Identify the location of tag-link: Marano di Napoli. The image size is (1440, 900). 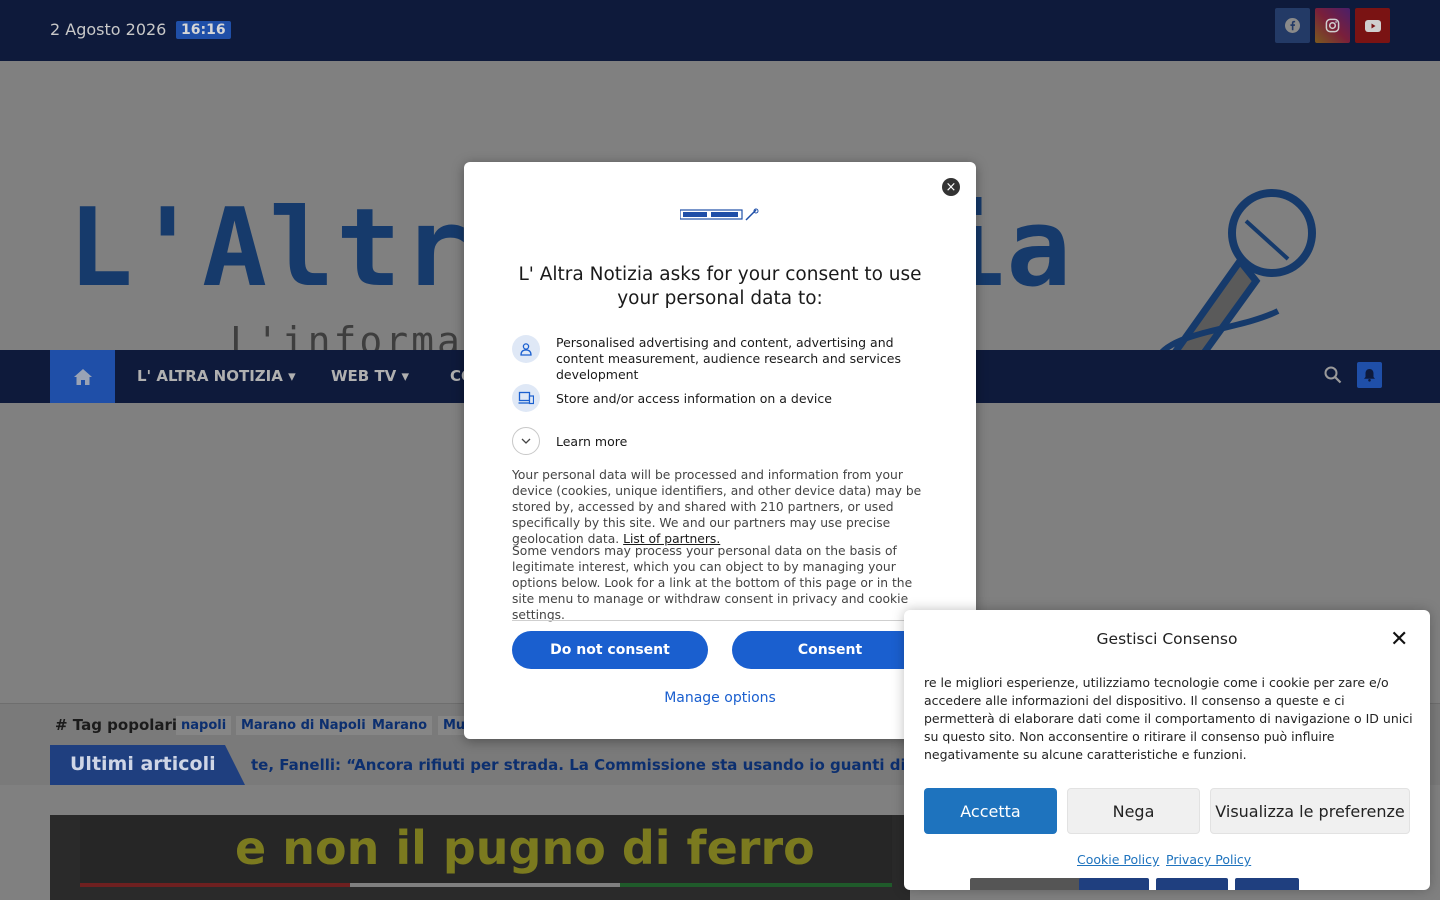
(303, 725).